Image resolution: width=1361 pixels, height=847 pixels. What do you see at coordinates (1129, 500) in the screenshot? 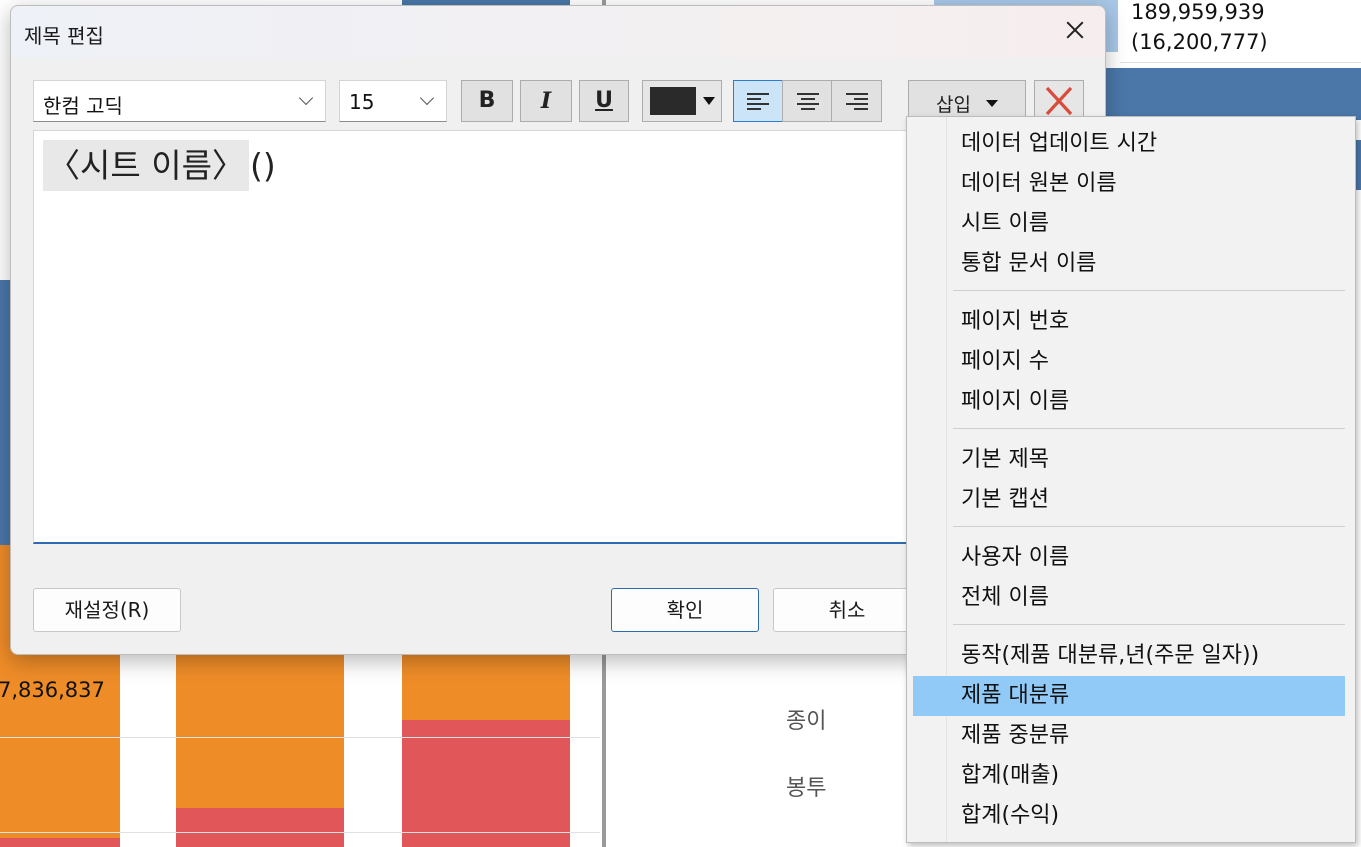
I see `menu-item-default-caption: 기본 캡션` at bounding box center [1129, 500].